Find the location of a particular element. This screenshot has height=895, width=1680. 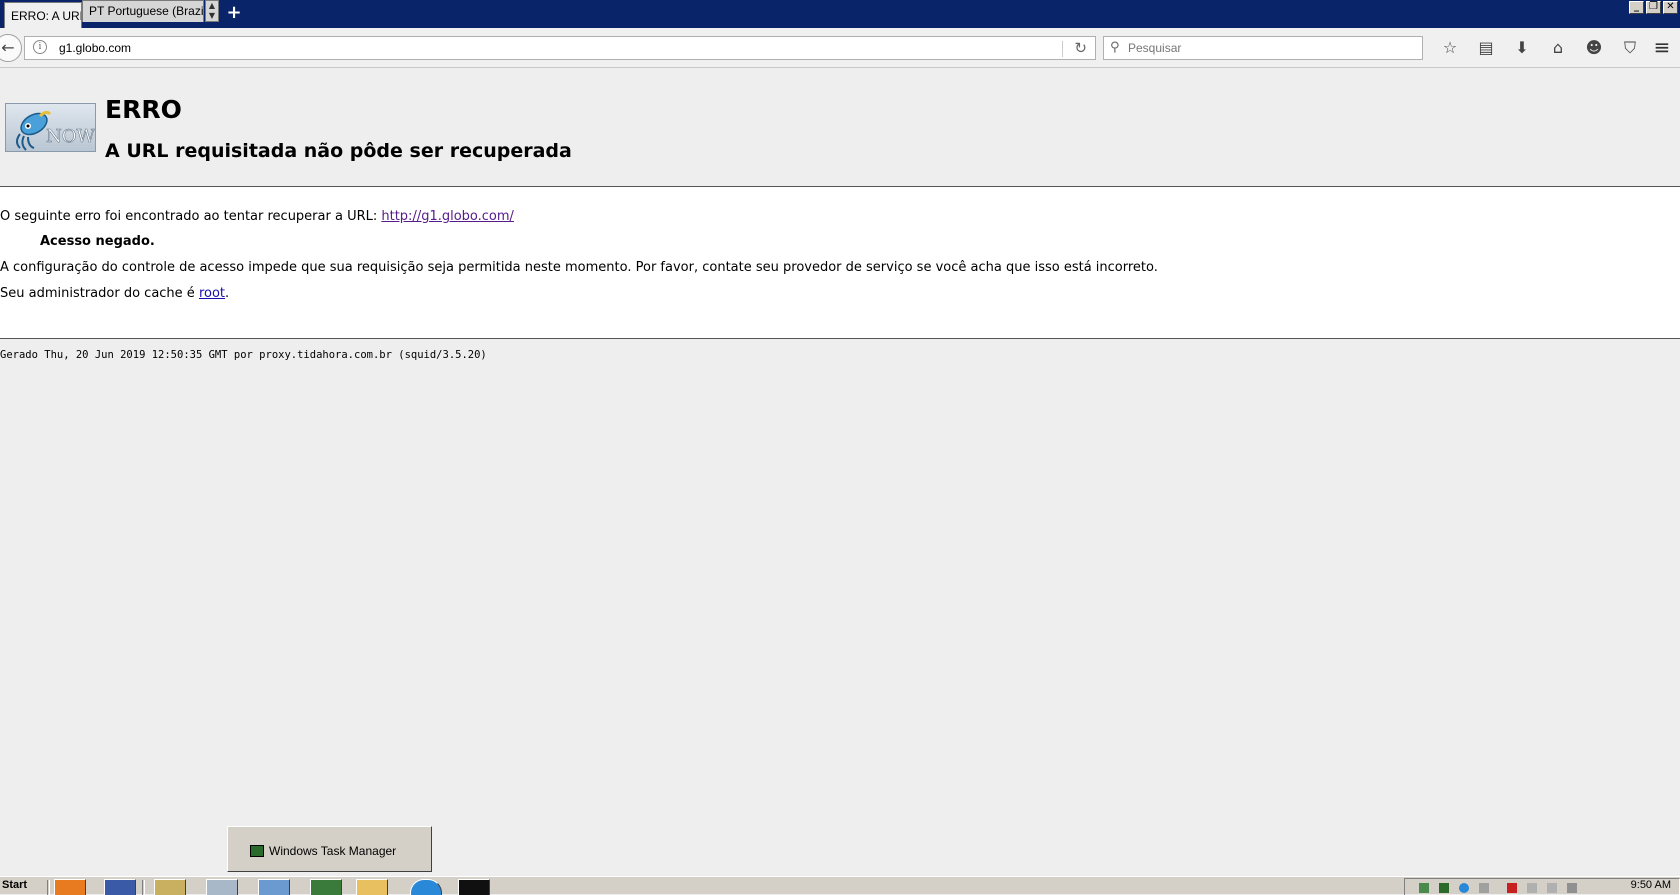

search-input is located at coordinates (1273, 48).